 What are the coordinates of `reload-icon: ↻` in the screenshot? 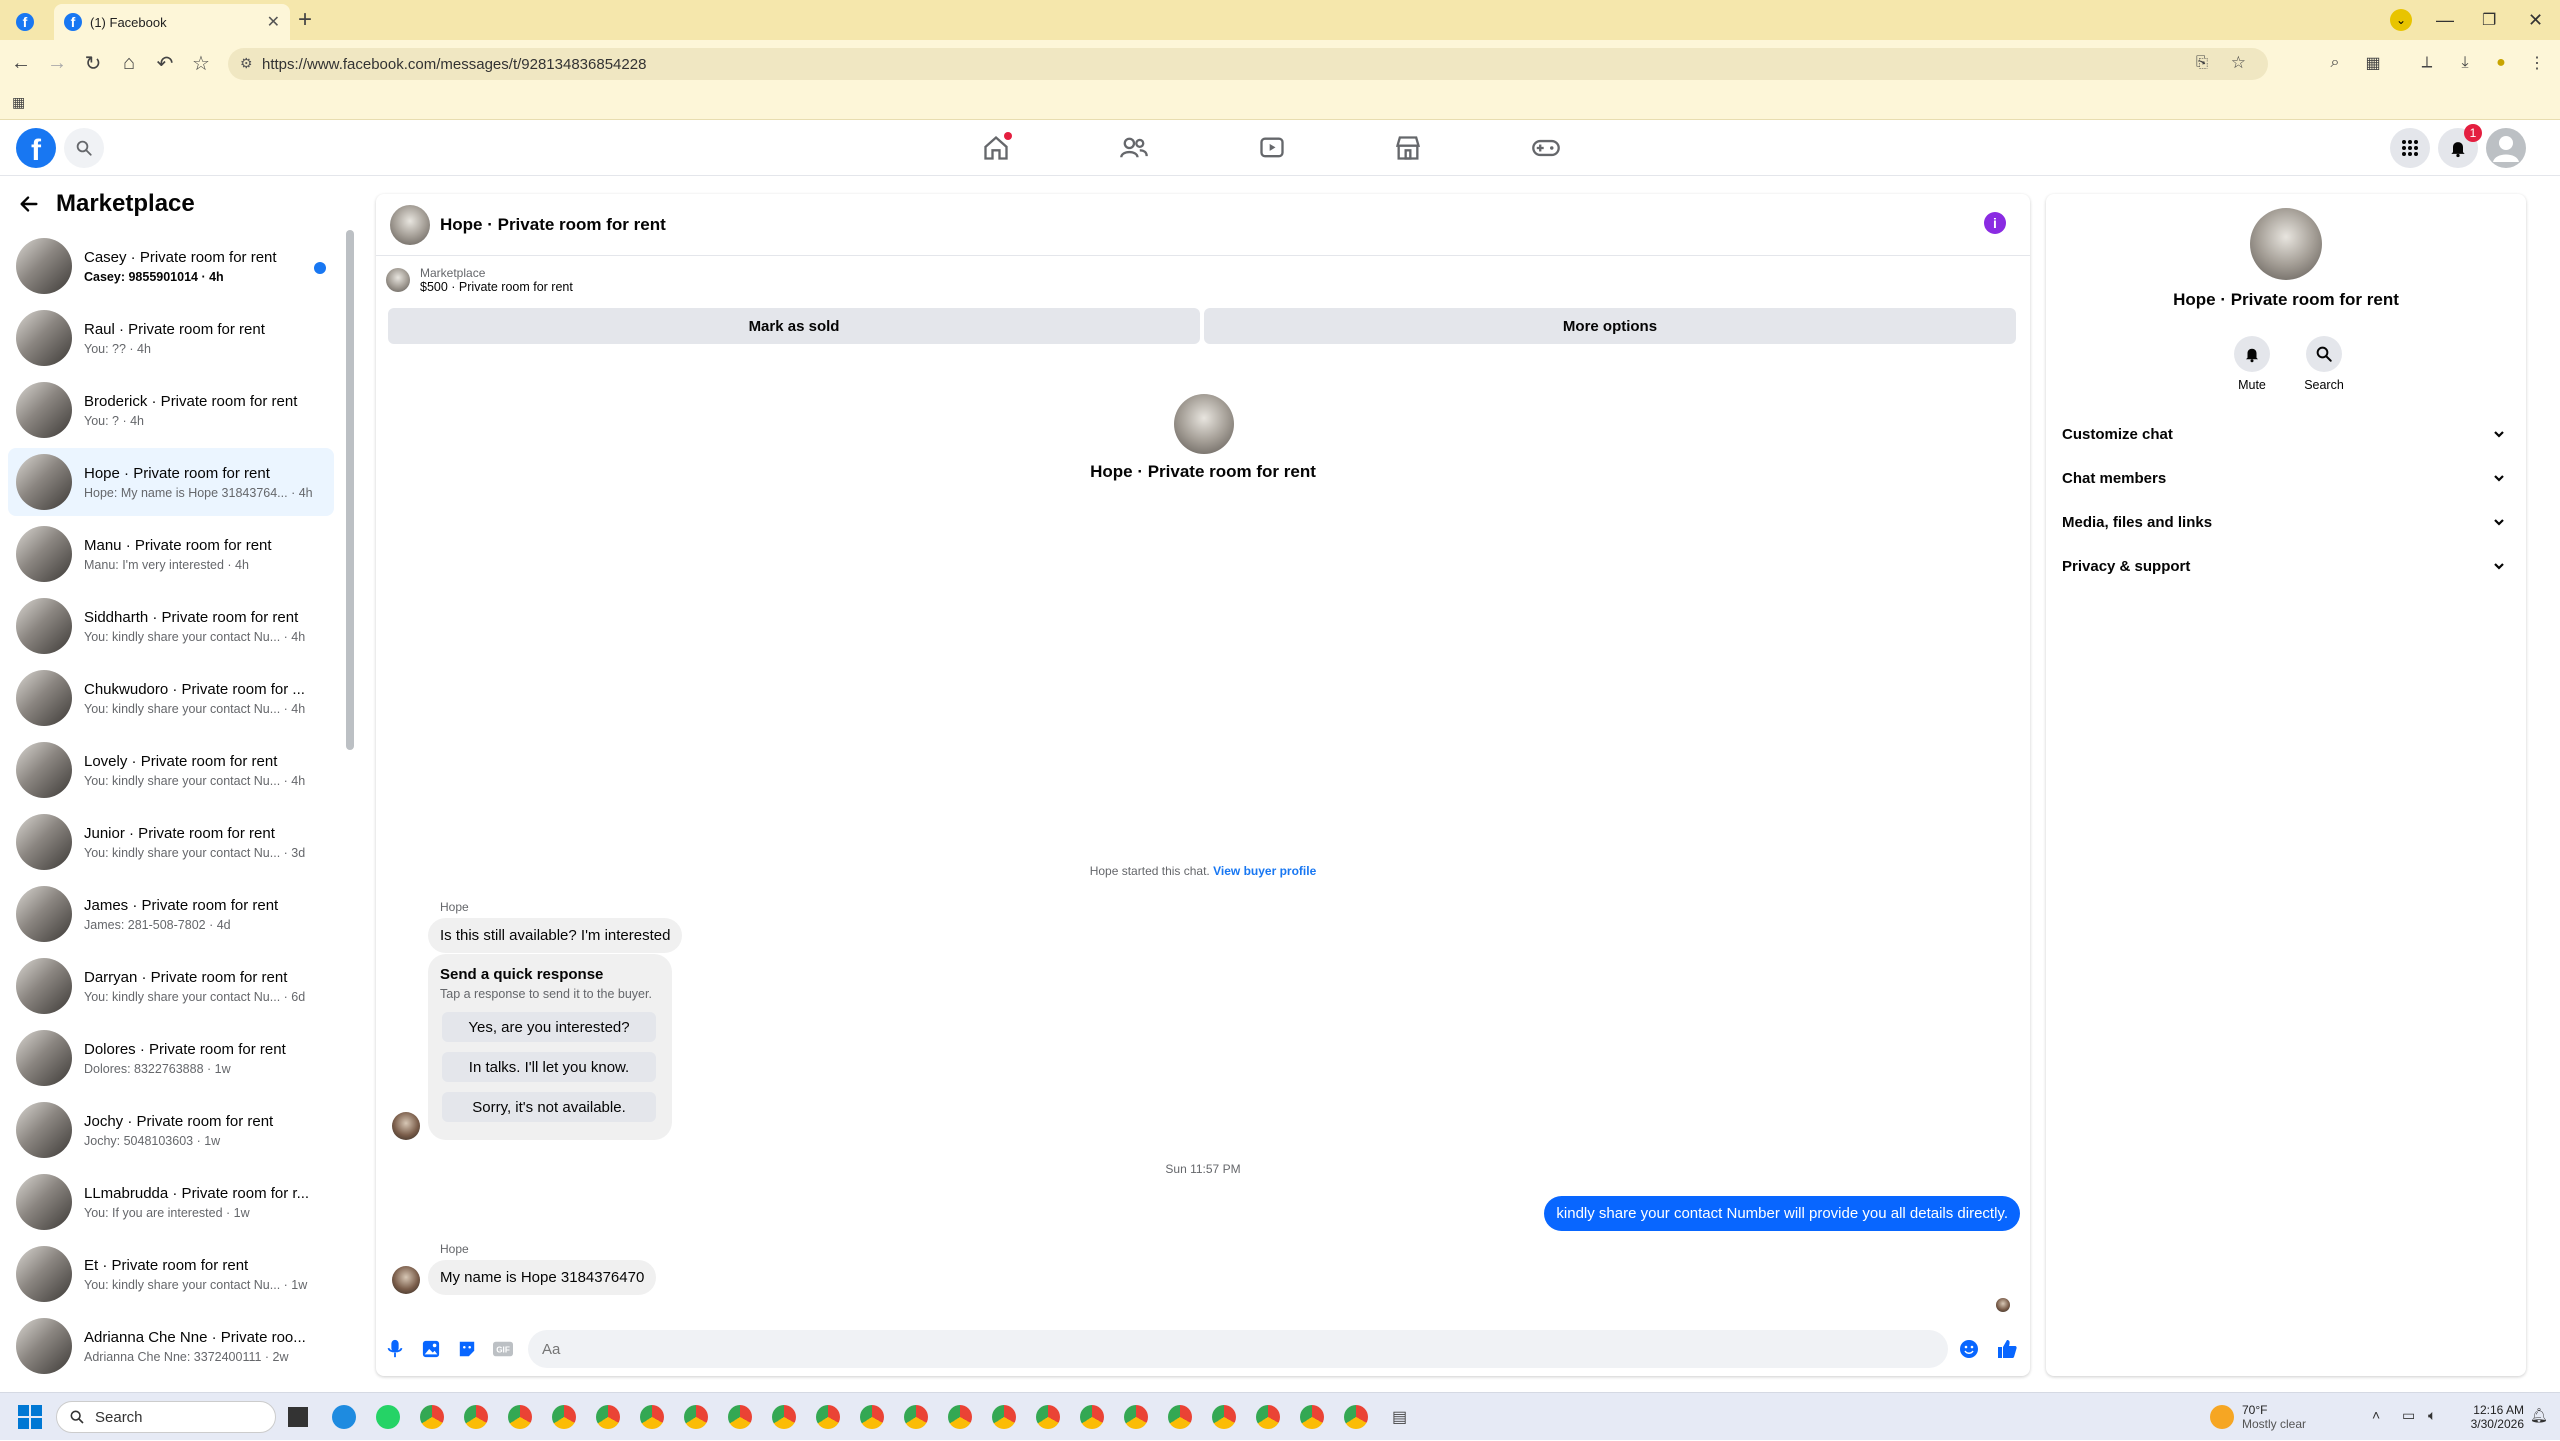 It's located at (93, 63).